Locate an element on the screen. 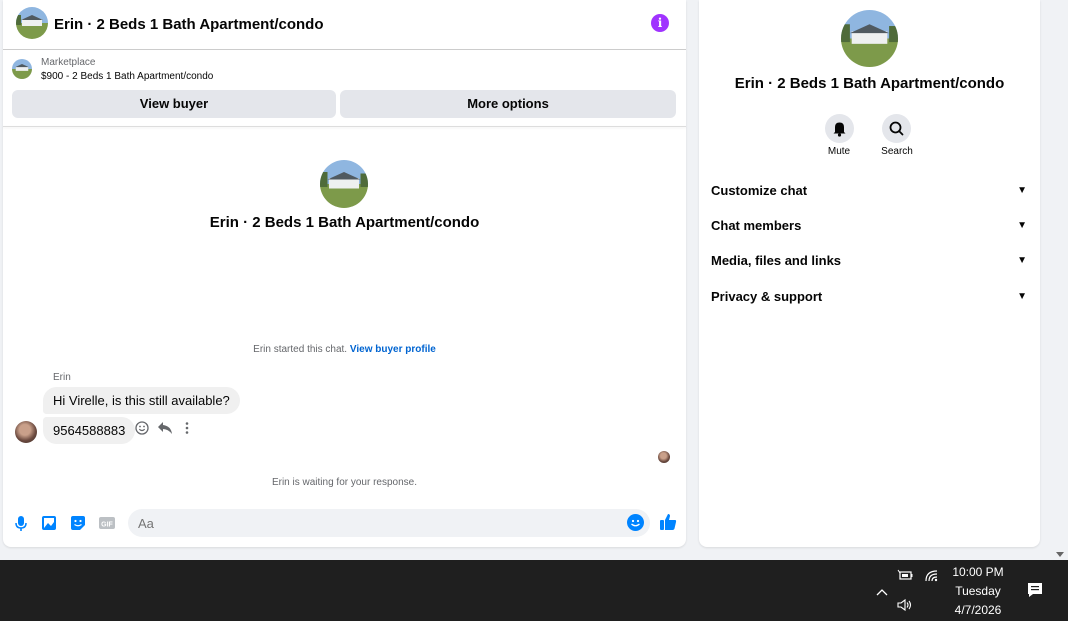 Image resolution: width=1068 pixels, height=621 pixels. reply-icon is located at coordinates (165, 429).